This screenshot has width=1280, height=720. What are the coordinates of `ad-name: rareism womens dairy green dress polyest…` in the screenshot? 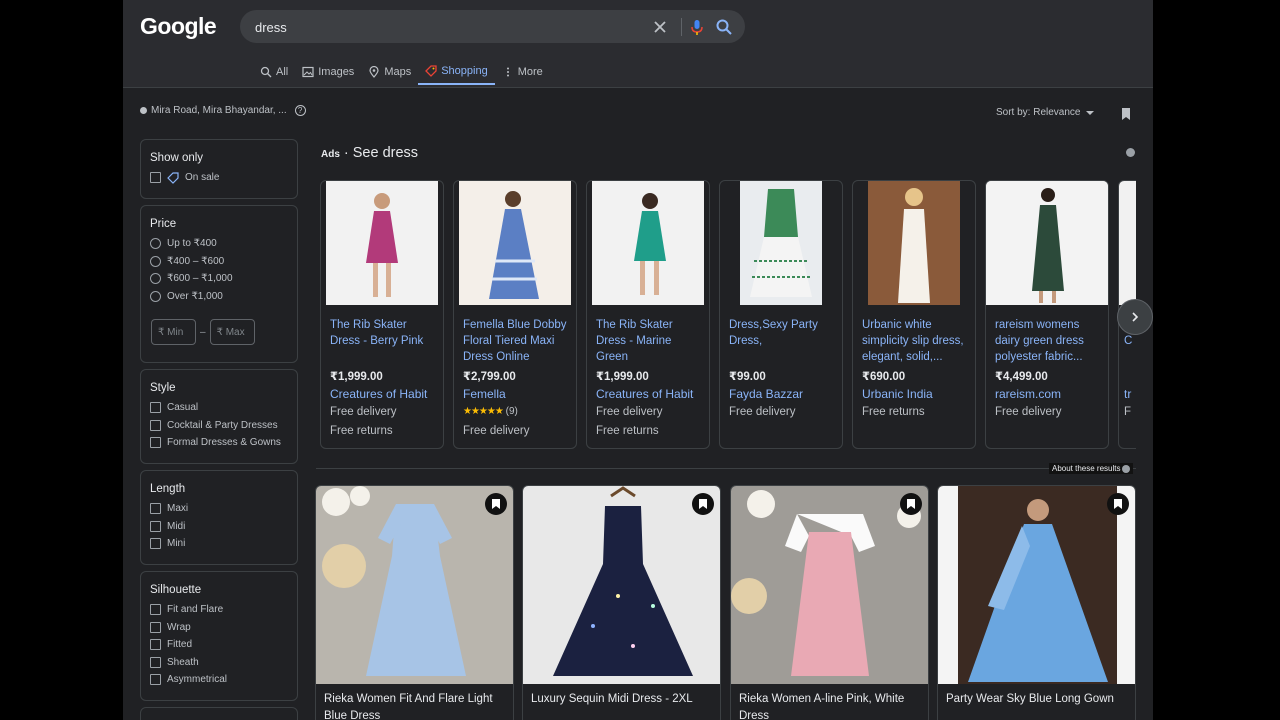 It's located at (1049, 341).